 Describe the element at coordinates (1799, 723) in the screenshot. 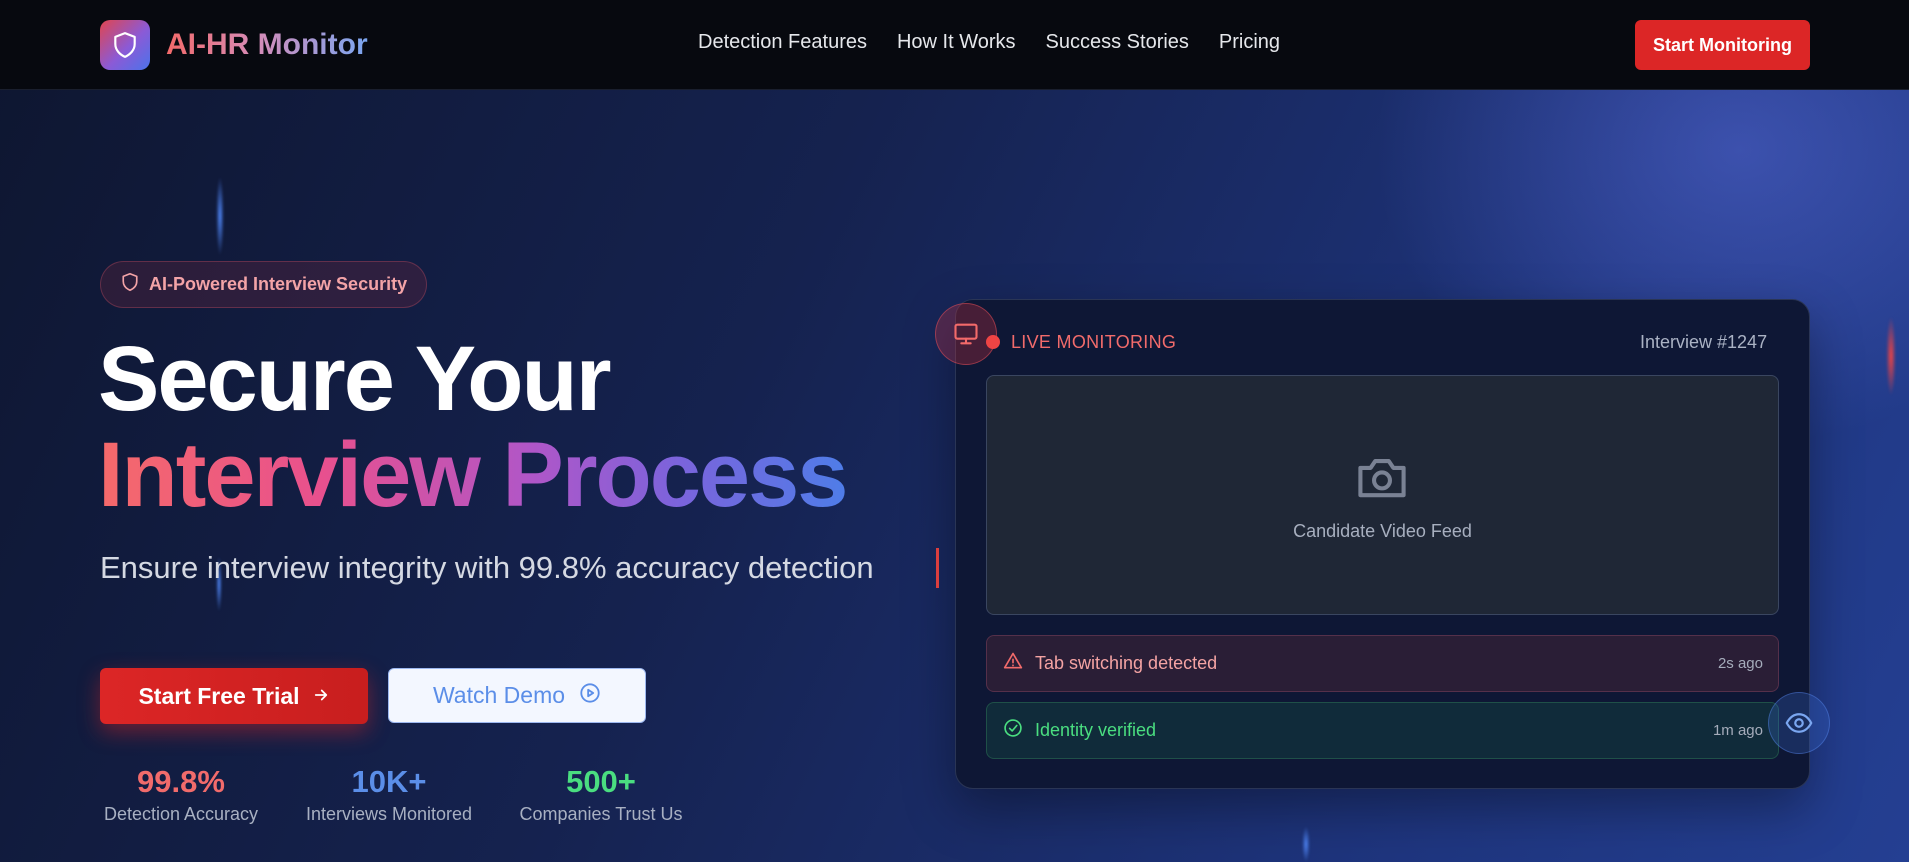

I see `eye-icon` at that location.